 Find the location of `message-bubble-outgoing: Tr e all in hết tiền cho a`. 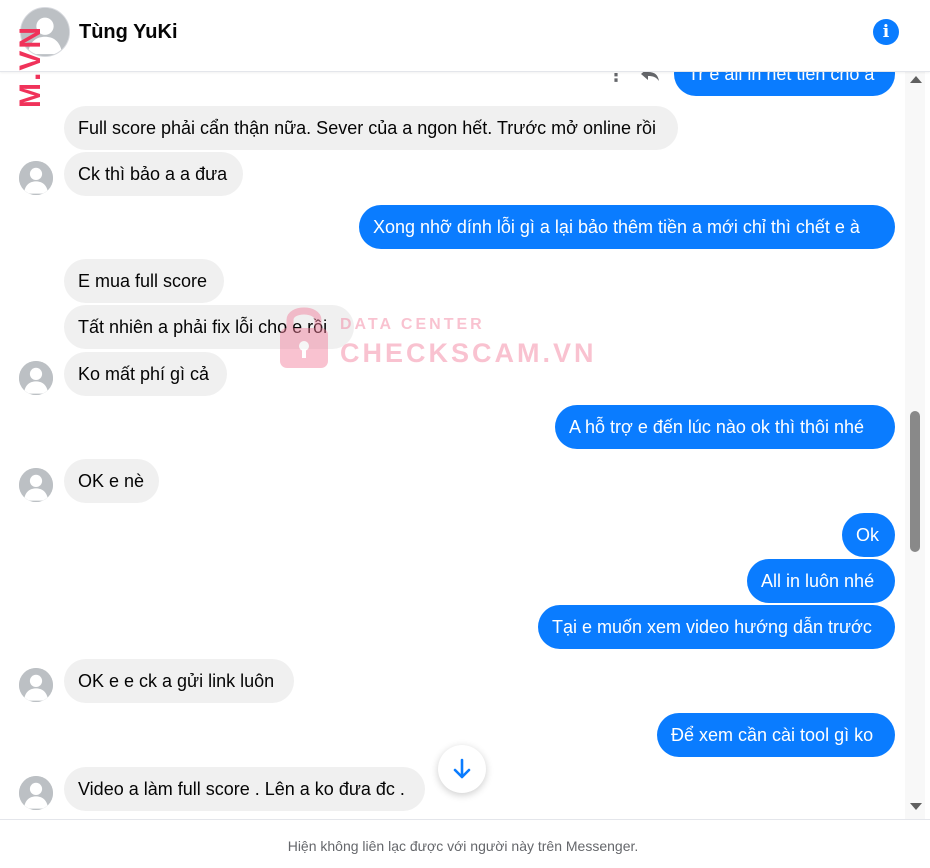

message-bubble-outgoing: Tr e all in hết tiền cho a is located at coordinates (784, 84).